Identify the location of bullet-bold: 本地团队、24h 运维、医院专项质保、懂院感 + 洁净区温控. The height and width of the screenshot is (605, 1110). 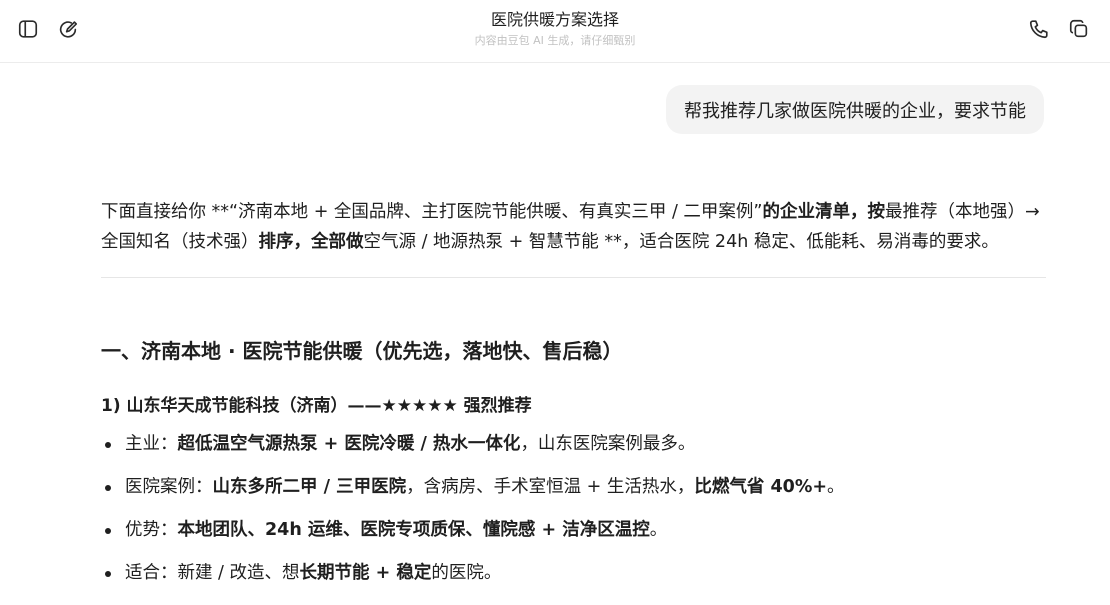
(413, 530).